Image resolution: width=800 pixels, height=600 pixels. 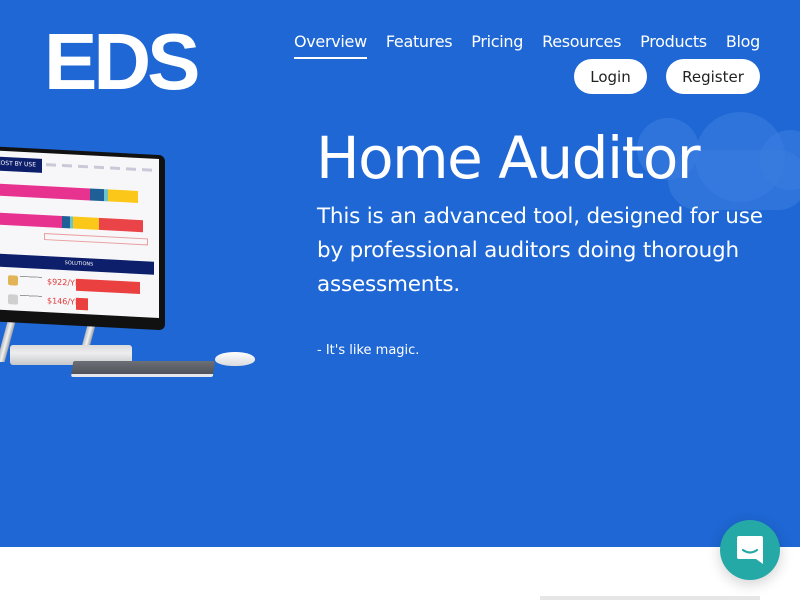 I want to click on nav-overview: Overview, so click(x=330, y=45).